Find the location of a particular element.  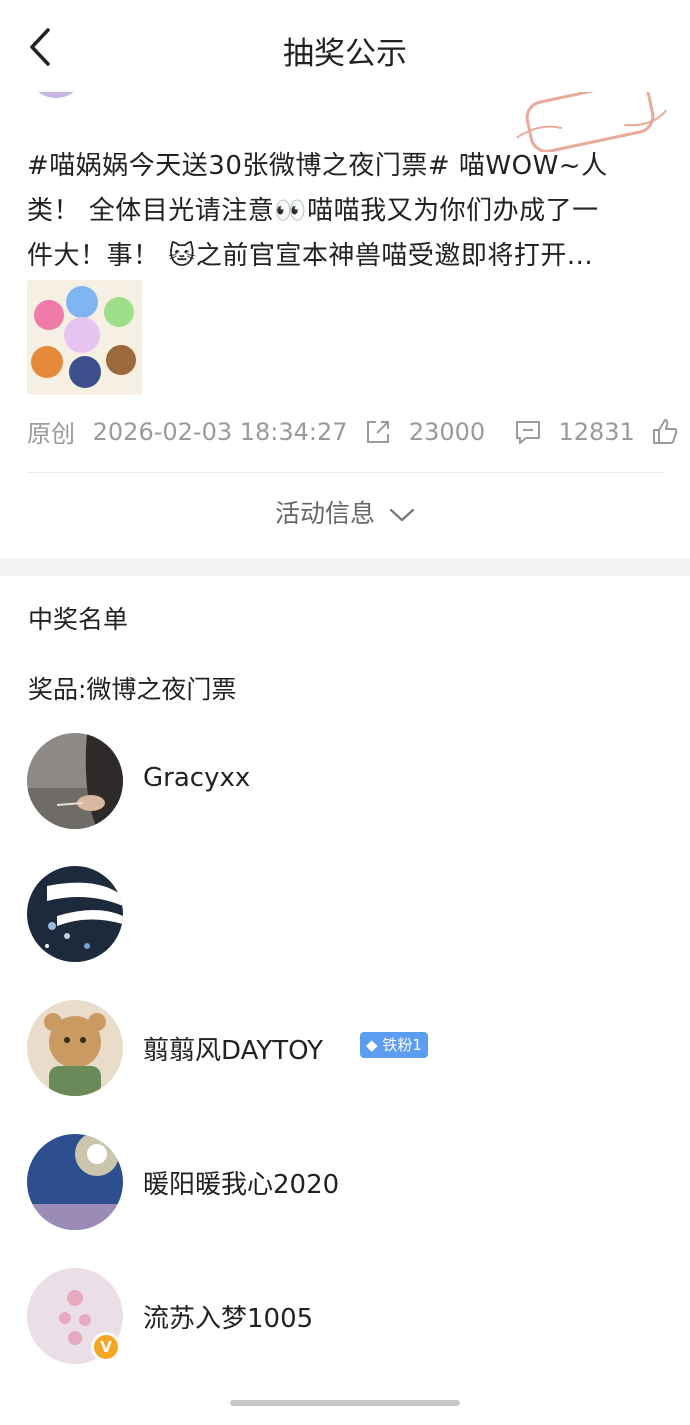

lottery-platform-stamp is located at coordinates (590, 122).